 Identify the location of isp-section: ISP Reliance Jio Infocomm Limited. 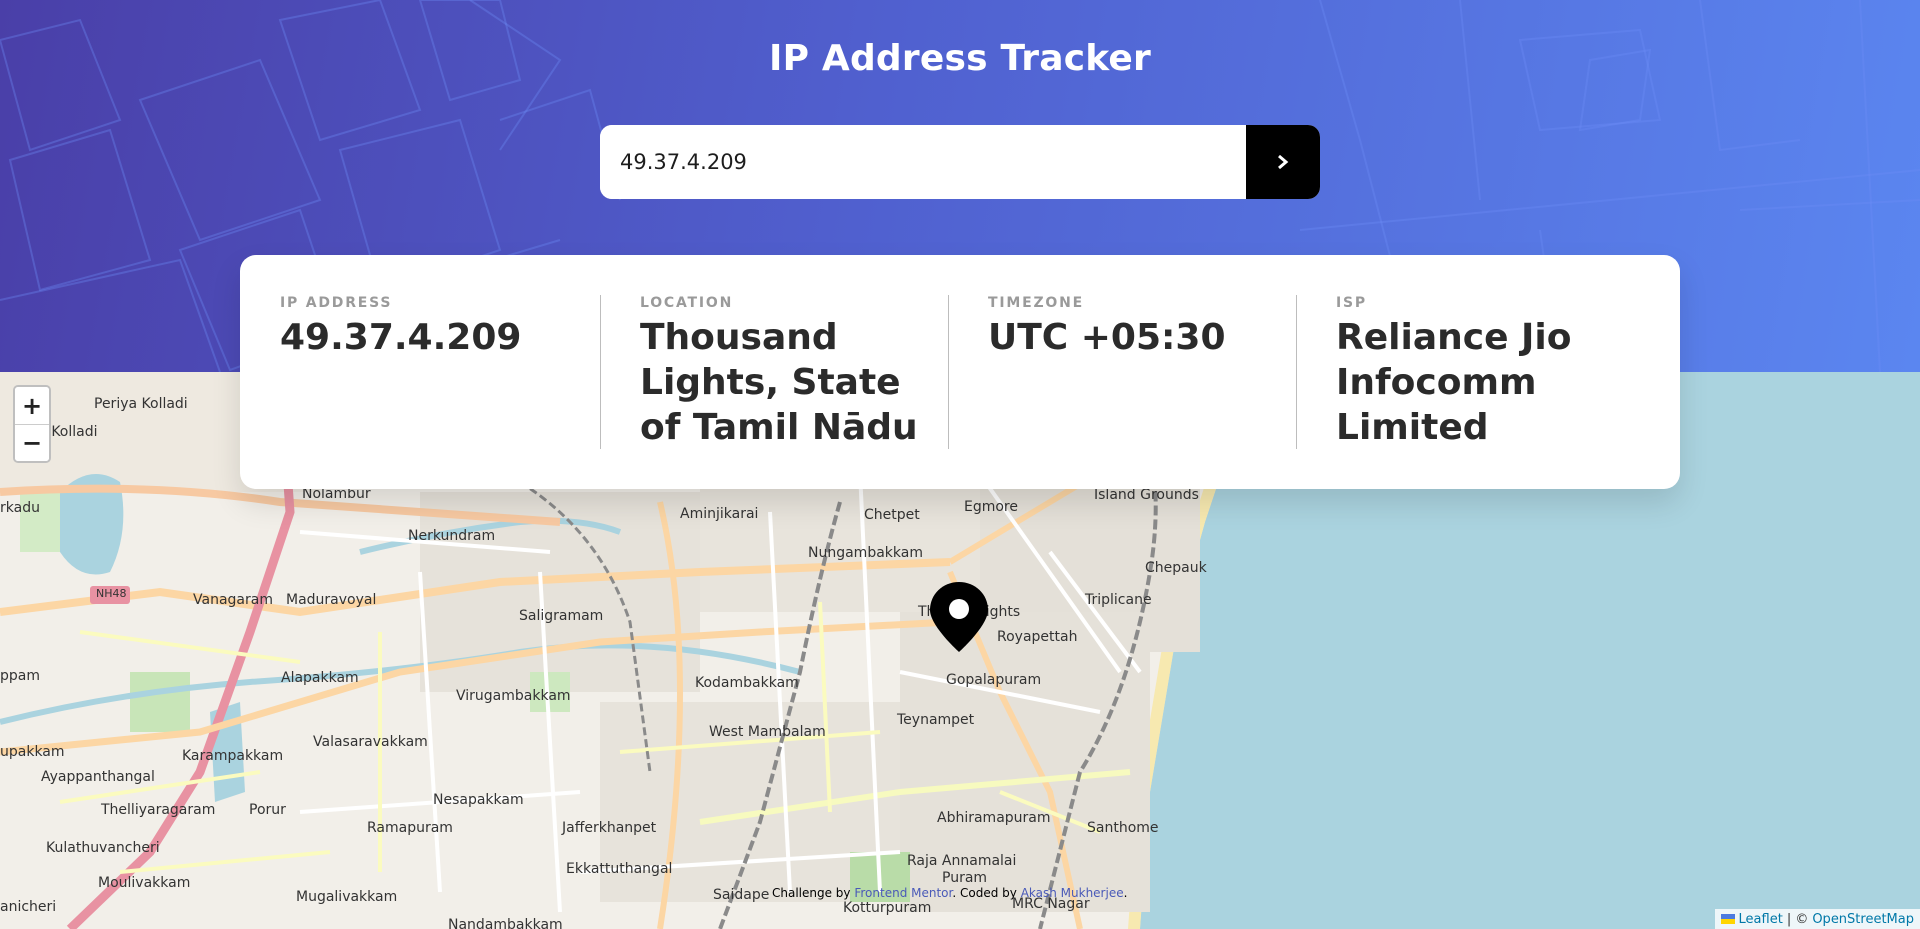
(1466, 392).